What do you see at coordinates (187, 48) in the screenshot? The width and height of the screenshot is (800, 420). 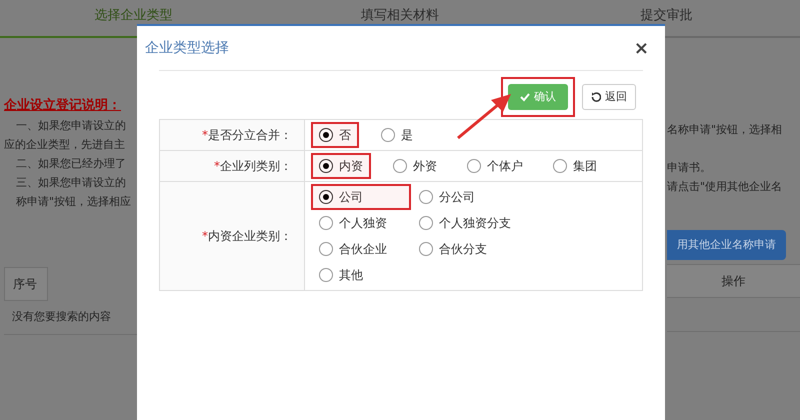 I see `dialog-title: 企业类型选择` at bounding box center [187, 48].